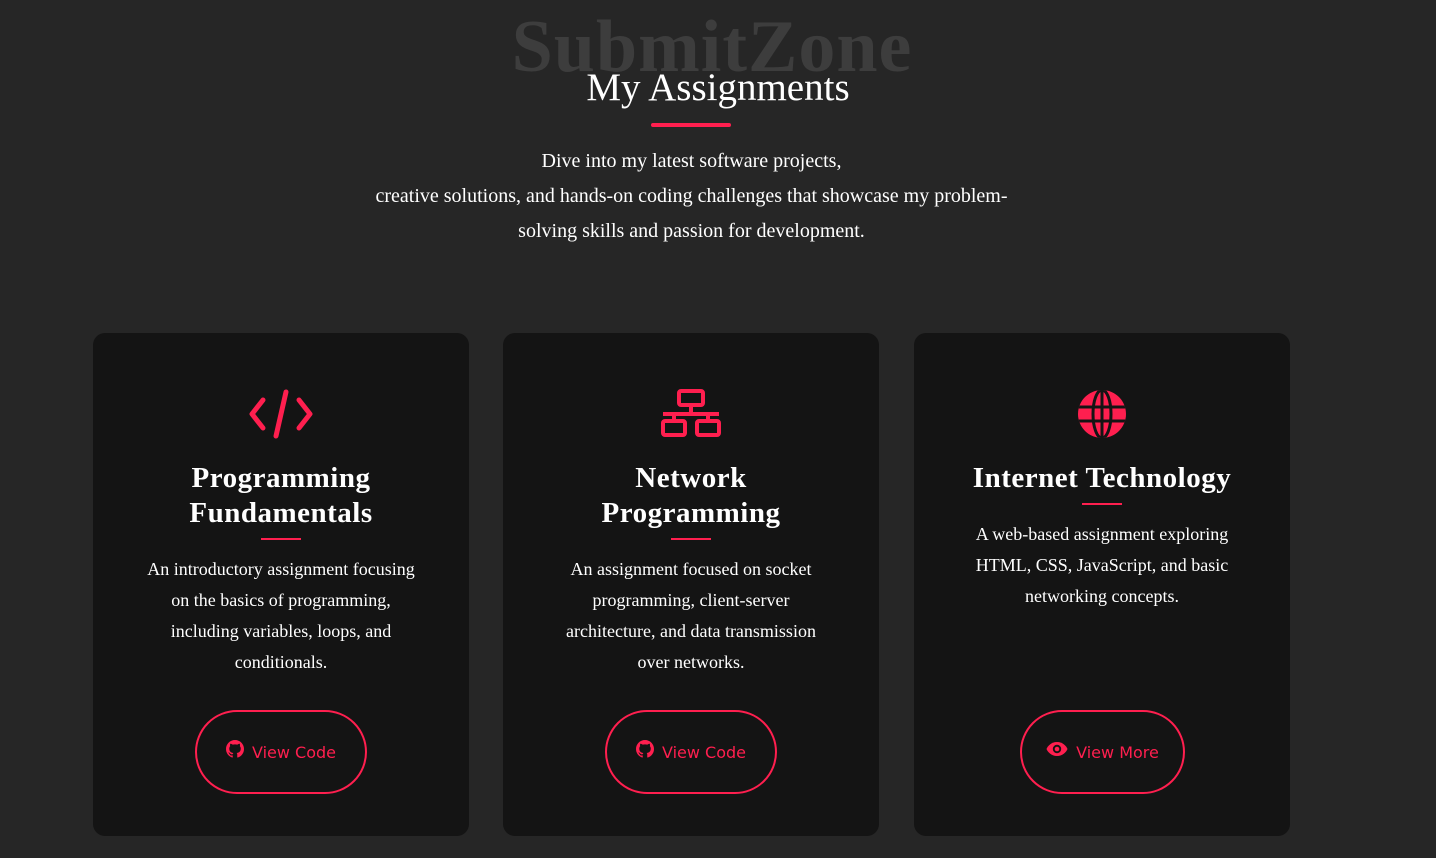  Describe the element at coordinates (691, 478) in the screenshot. I see `card-title-line: Network` at that location.